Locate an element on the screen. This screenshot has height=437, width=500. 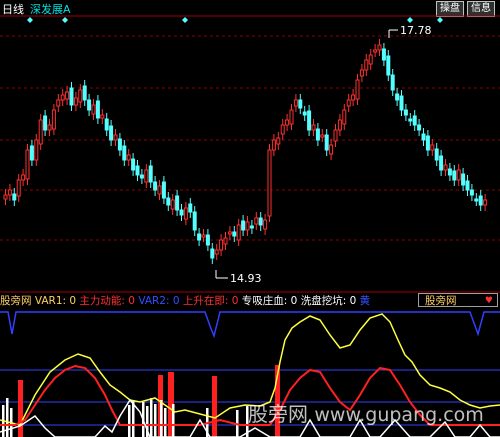
indicator-legend-item: 洗盘挖坑: 0 is located at coordinates (330, 301).